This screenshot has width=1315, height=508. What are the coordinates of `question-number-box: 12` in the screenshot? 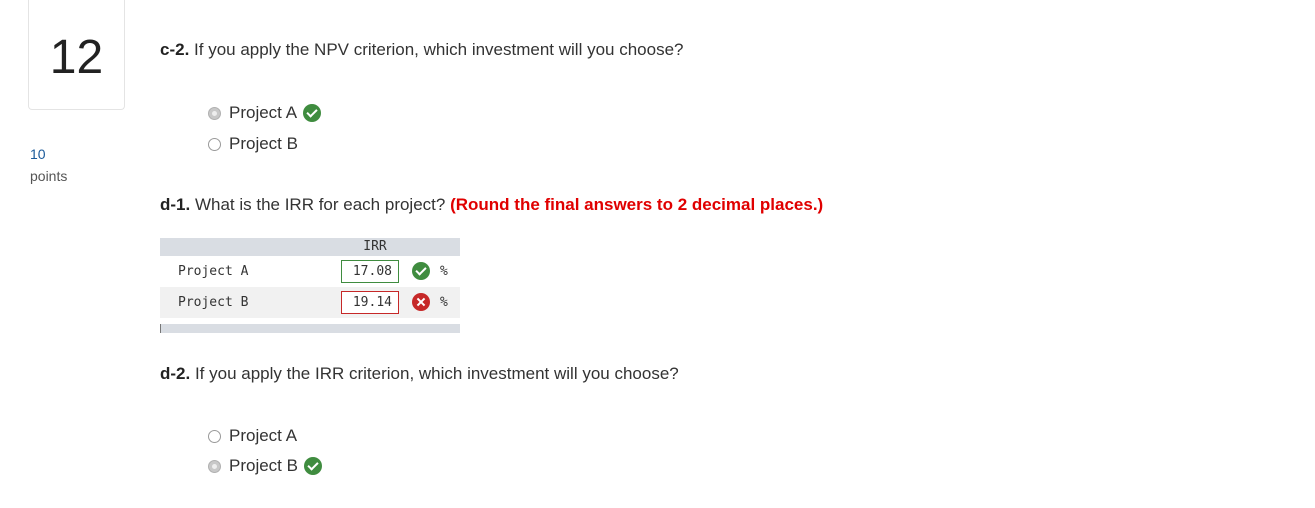 It's located at (76, 55).